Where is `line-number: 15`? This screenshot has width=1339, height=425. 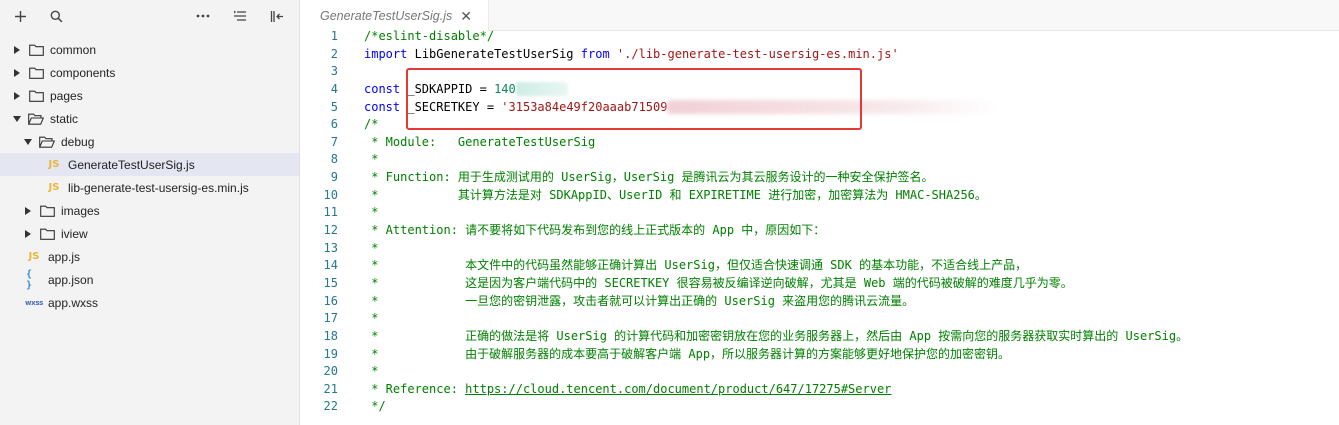 line-number: 15 is located at coordinates (330, 282).